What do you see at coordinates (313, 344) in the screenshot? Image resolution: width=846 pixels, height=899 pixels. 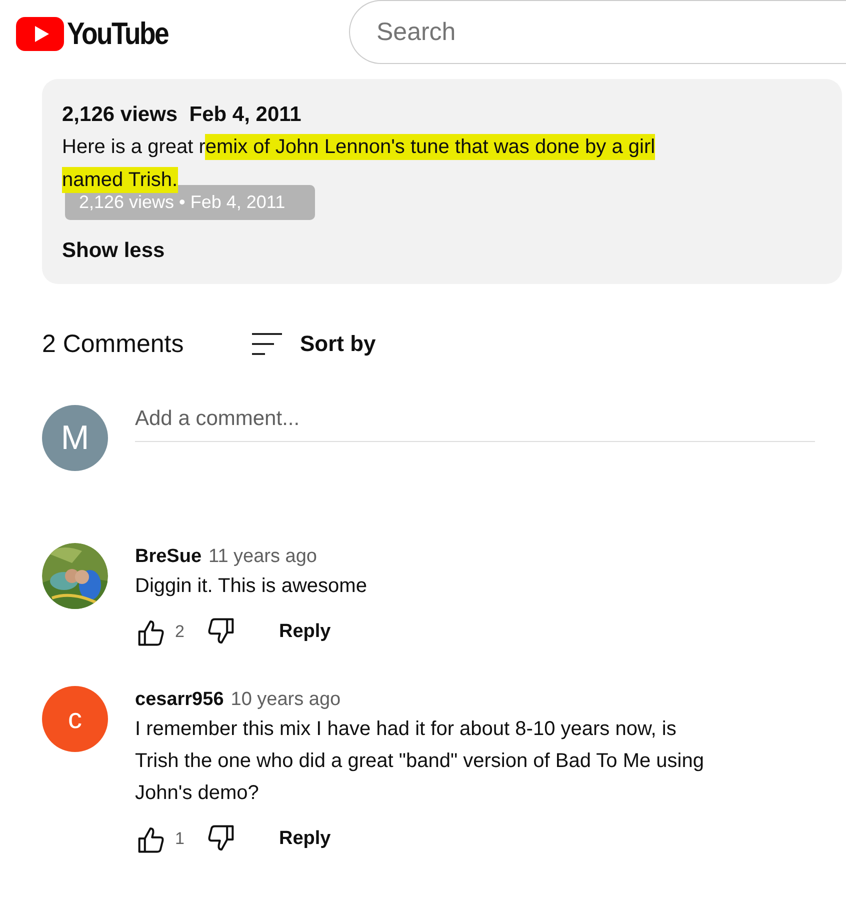 I see `sort-button: Sort by` at bounding box center [313, 344].